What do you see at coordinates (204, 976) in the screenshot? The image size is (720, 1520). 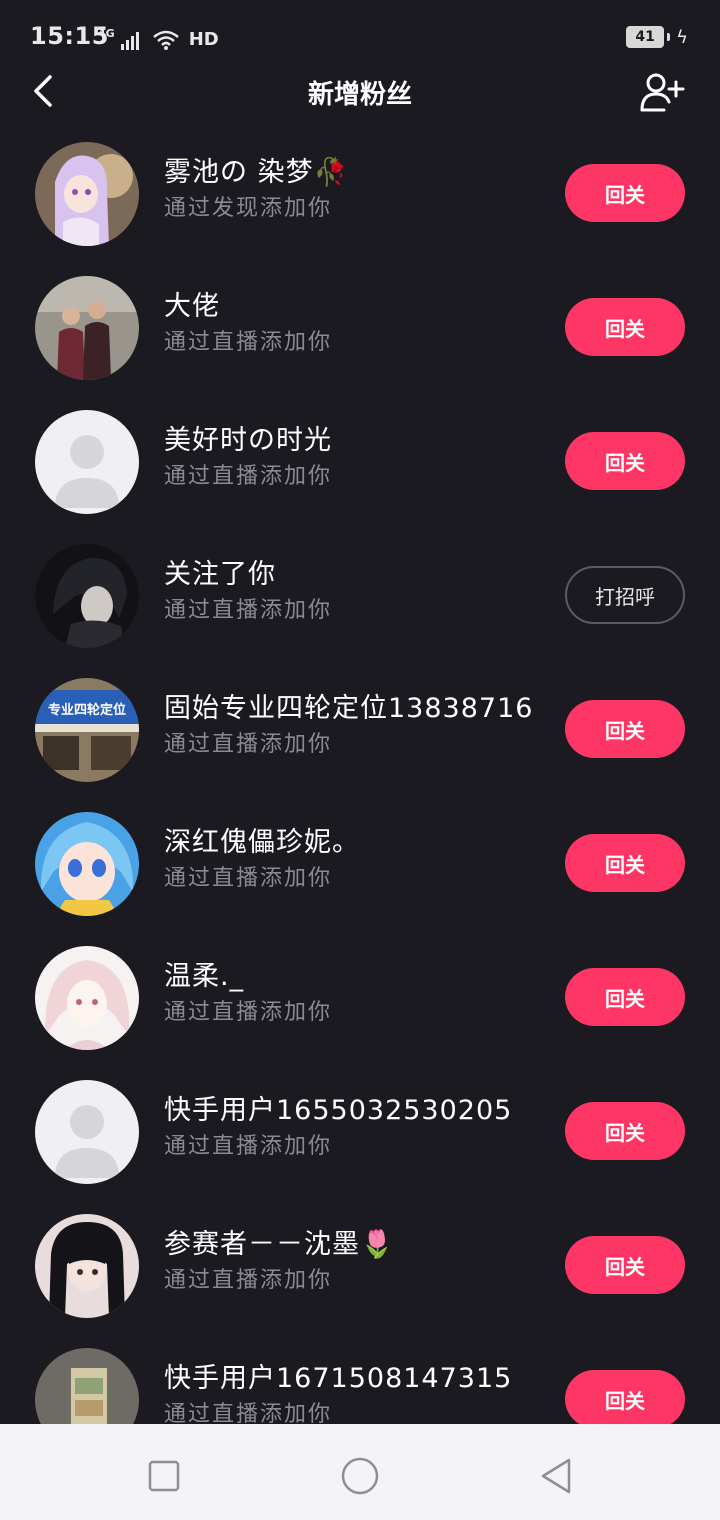 I see `fan-name: 温柔._` at bounding box center [204, 976].